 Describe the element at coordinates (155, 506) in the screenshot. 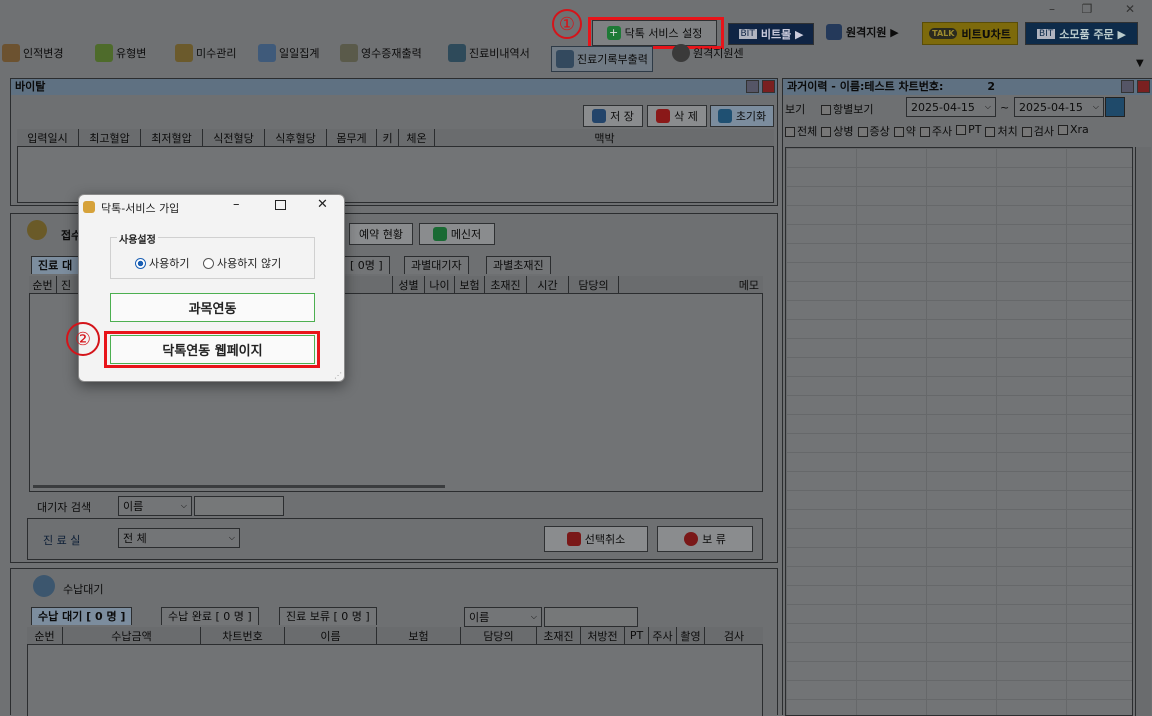

I see `waiting-search-select: 이름 ⌵` at that location.